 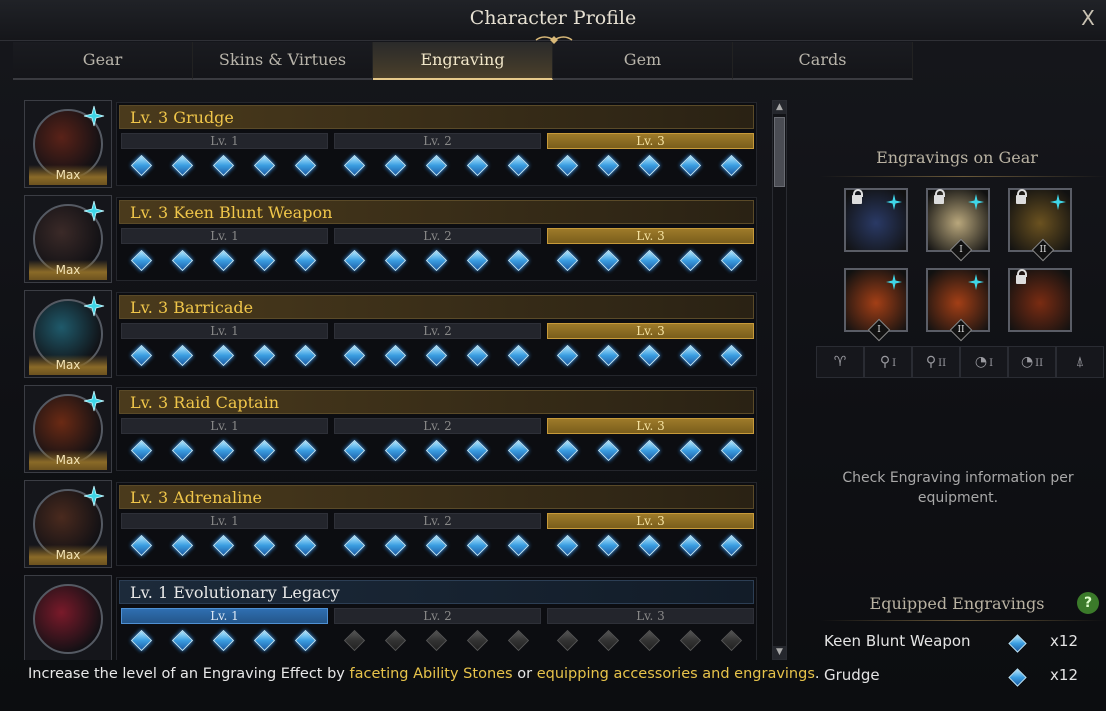 What do you see at coordinates (779, 152) in the screenshot?
I see `scroll-thumb` at bounding box center [779, 152].